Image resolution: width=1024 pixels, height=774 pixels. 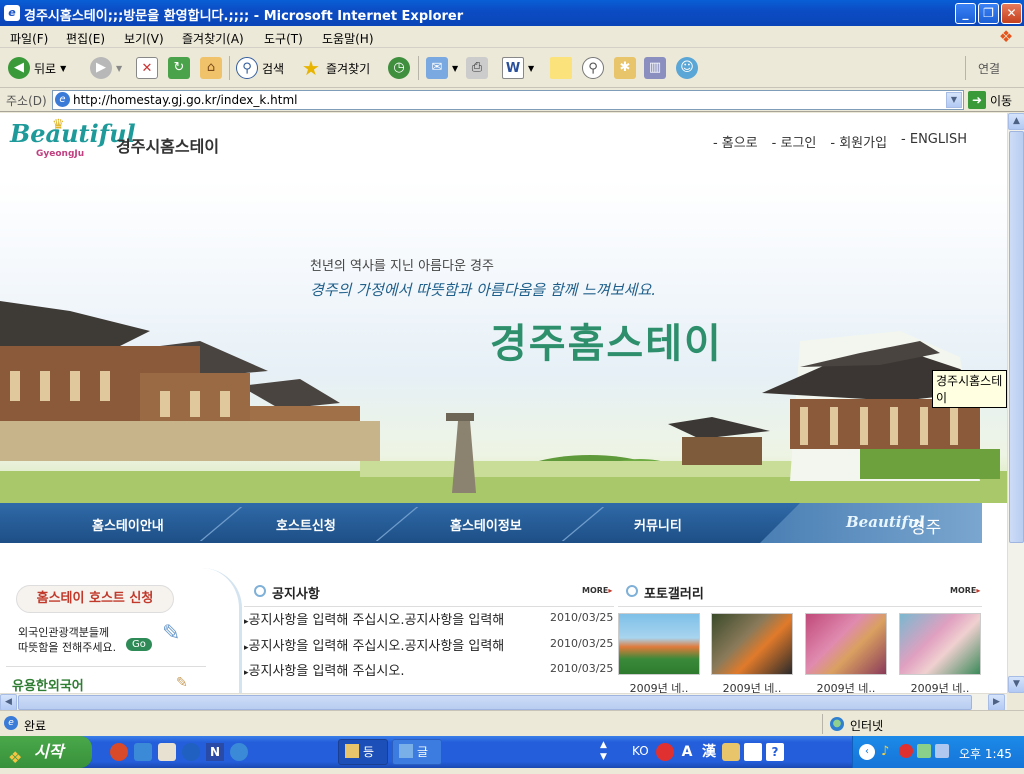 I want to click on search-icon: ⚲, so click(x=247, y=68).